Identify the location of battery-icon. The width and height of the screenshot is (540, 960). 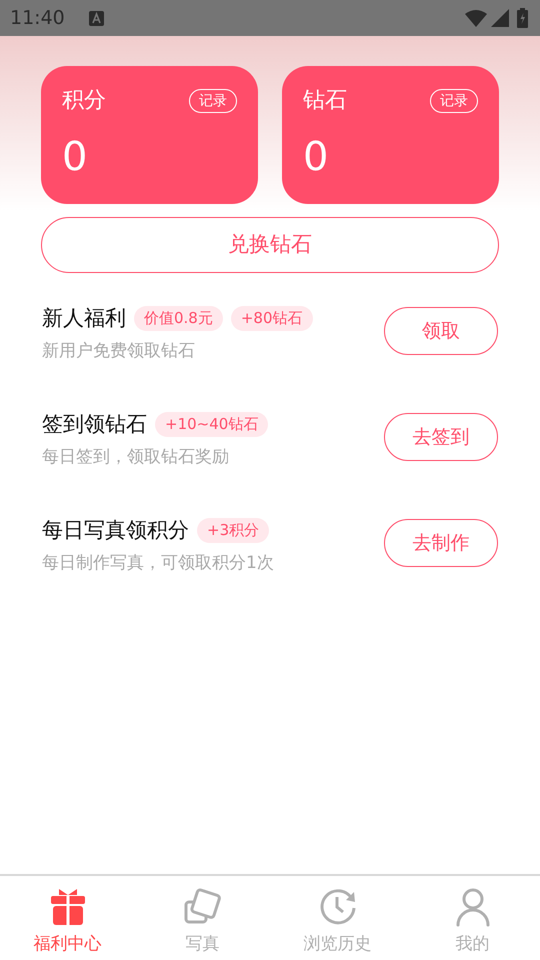
(522, 18).